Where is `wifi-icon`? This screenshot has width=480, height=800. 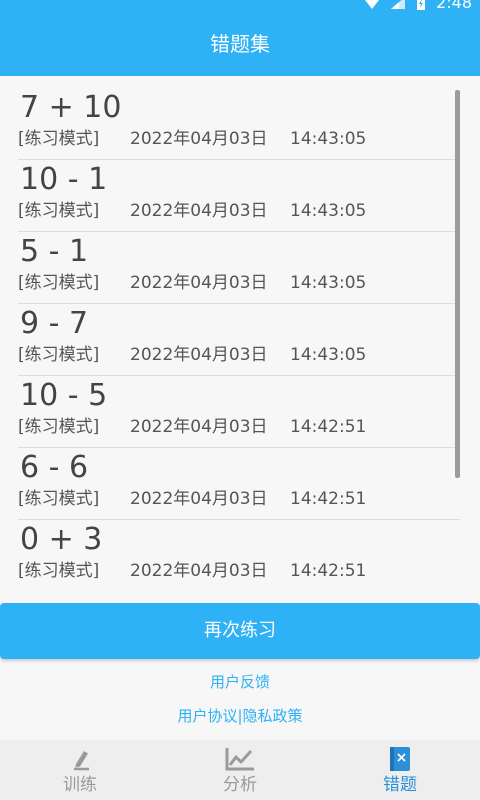 wifi-icon is located at coordinates (372, 5).